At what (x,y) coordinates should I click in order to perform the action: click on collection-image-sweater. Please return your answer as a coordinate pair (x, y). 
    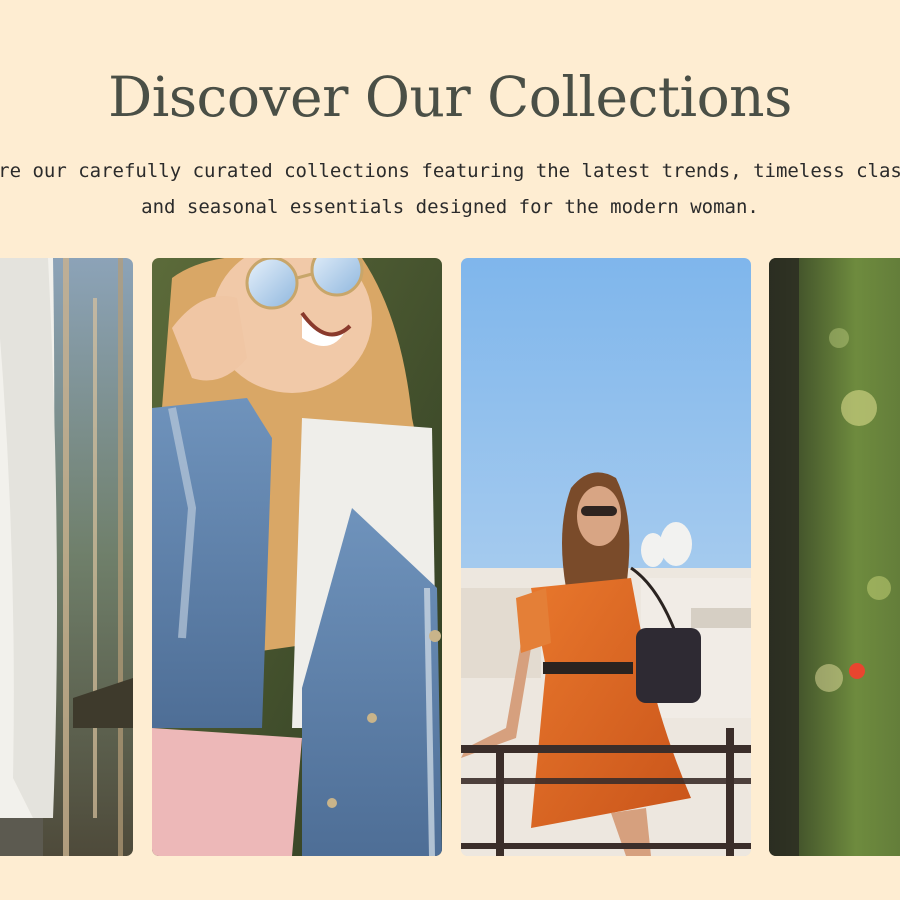
    Looking at the image, I should click on (66, 557).